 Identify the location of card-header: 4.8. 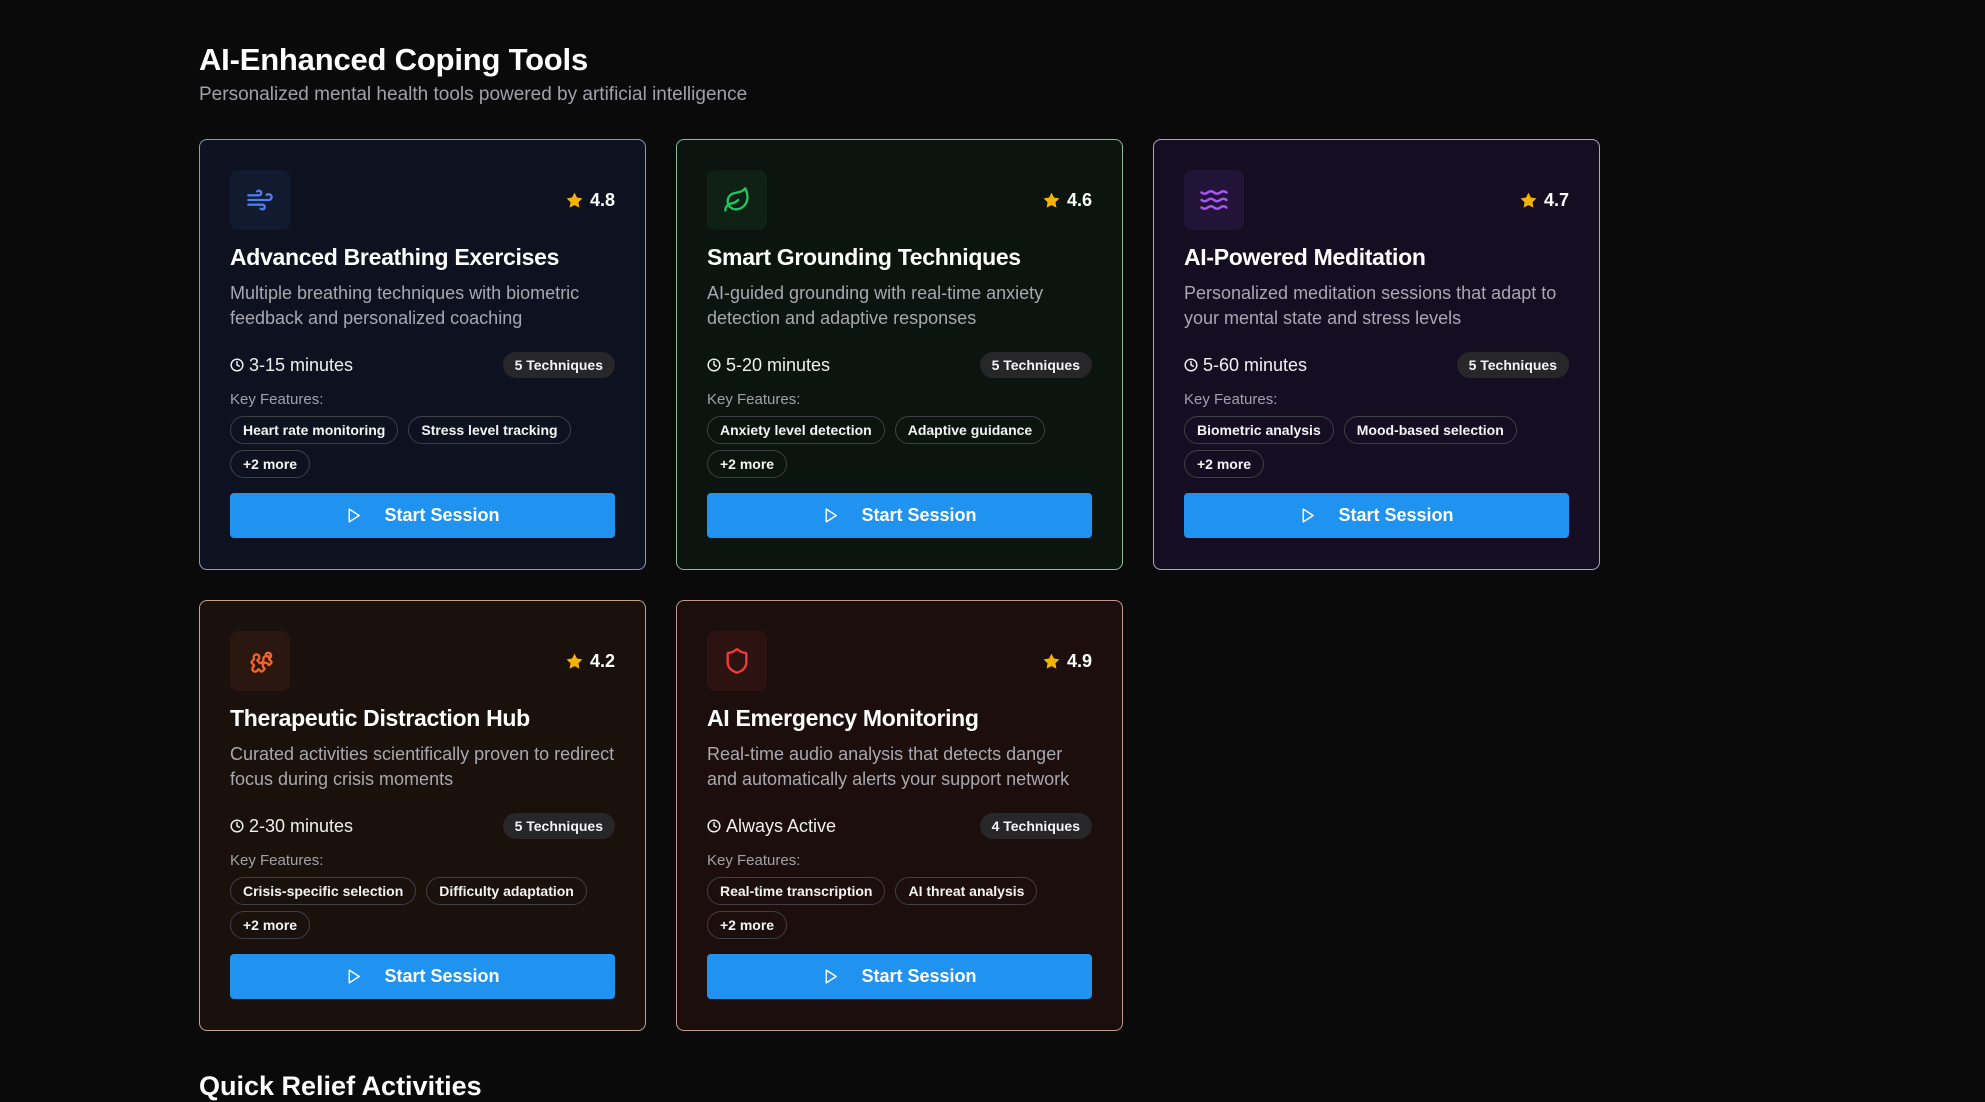
(422, 200).